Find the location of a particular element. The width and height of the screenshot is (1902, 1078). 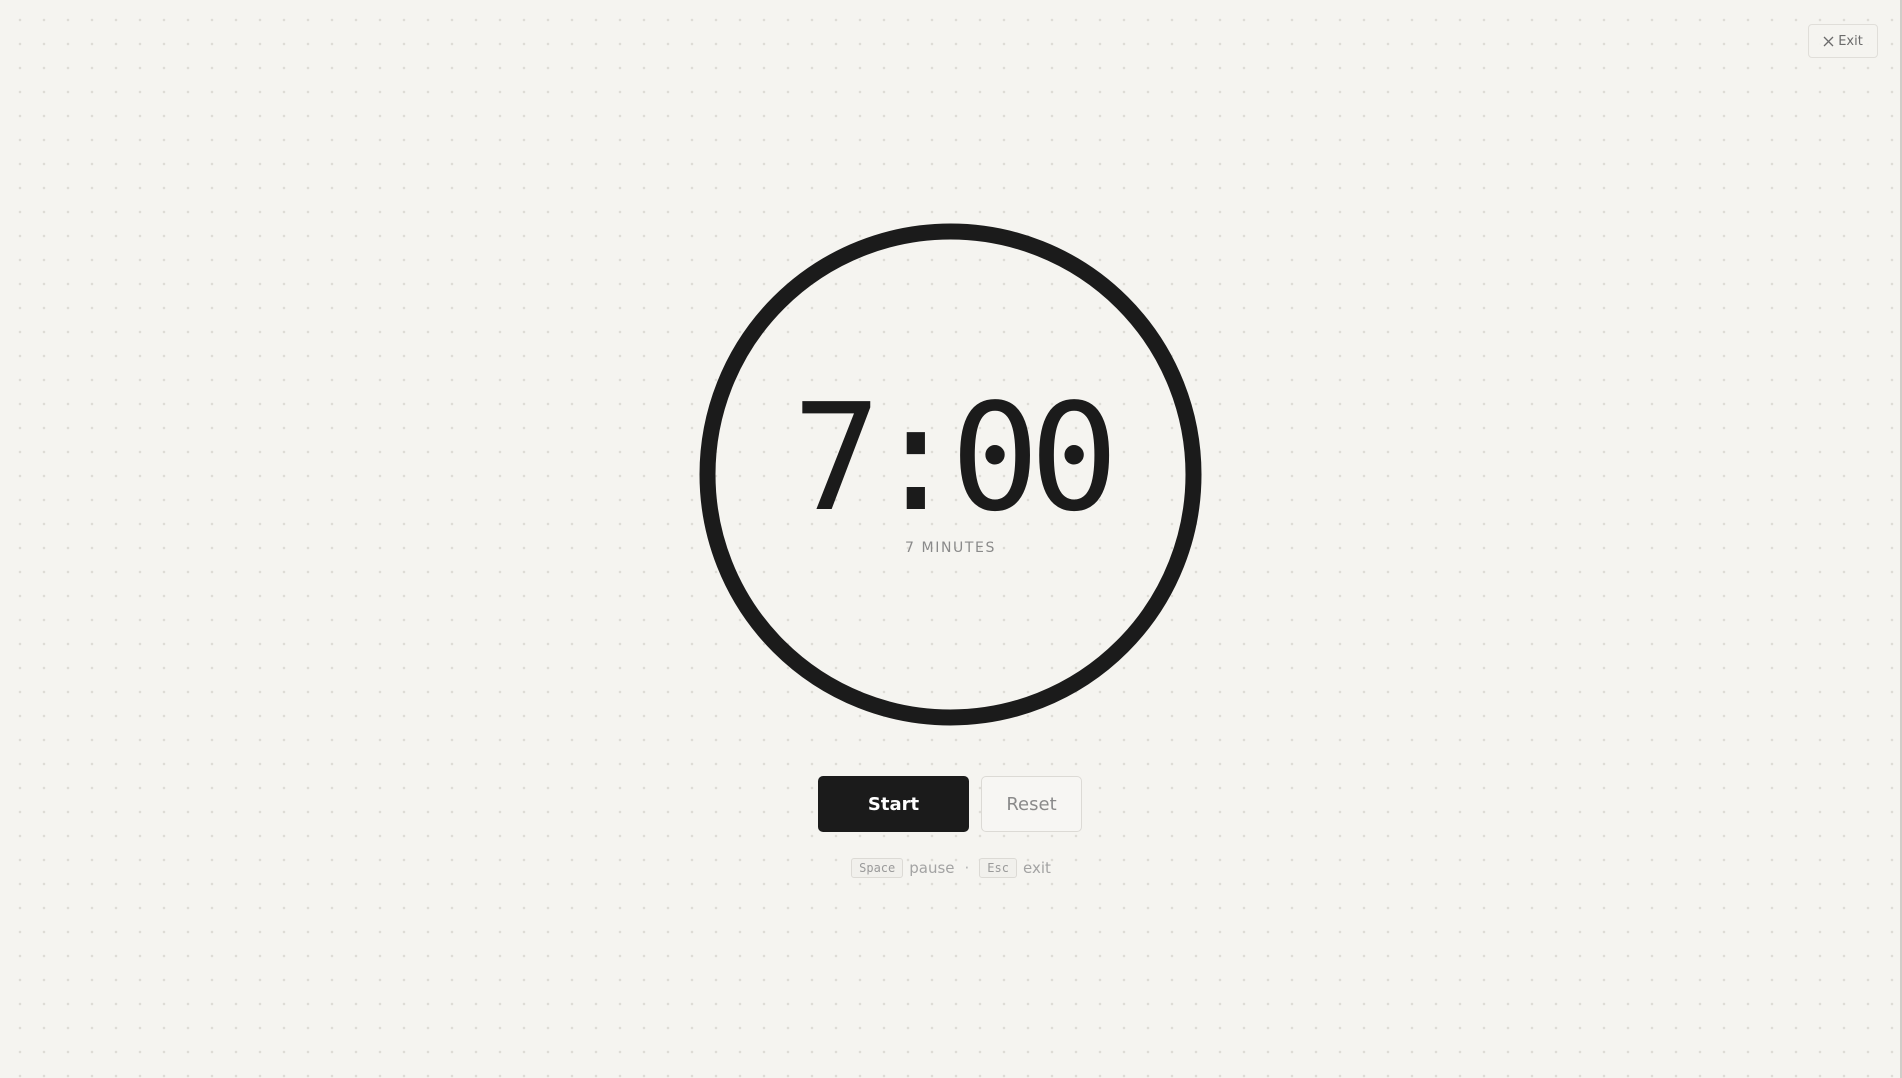

space-action-label: pause is located at coordinates (932, 868).